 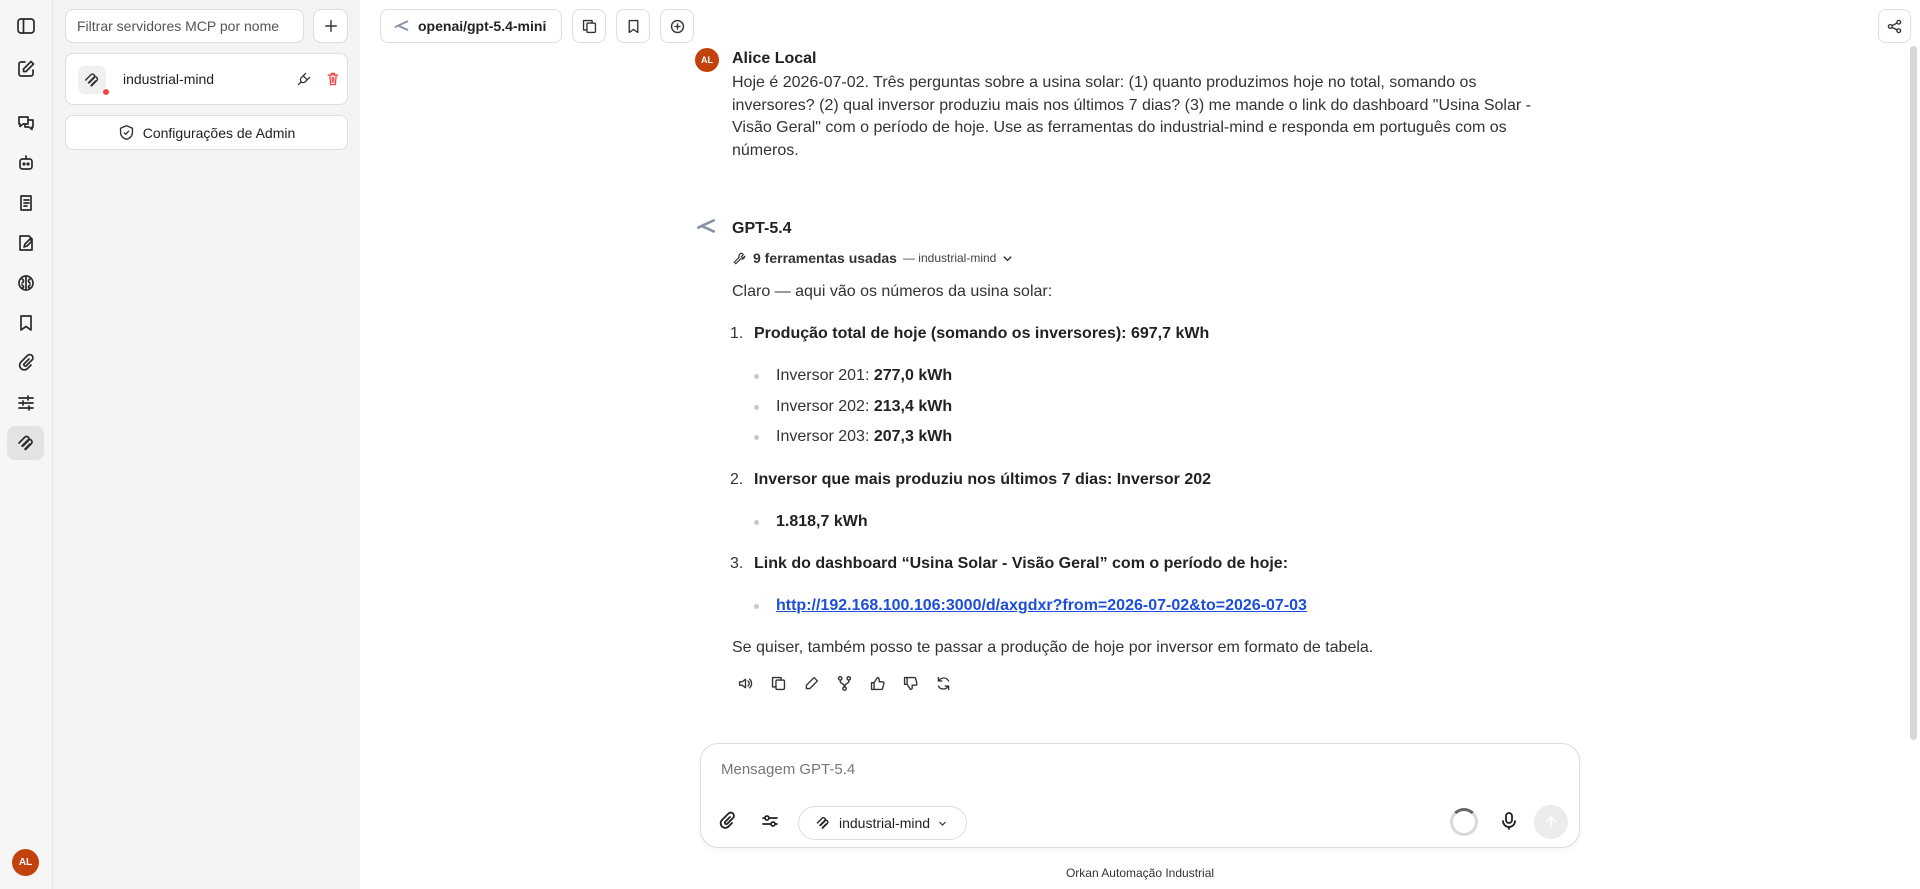 What do you see at coordinates (739, 258) in the screenshot?
I see `wrench-icon` at bounding box center [739, 258].